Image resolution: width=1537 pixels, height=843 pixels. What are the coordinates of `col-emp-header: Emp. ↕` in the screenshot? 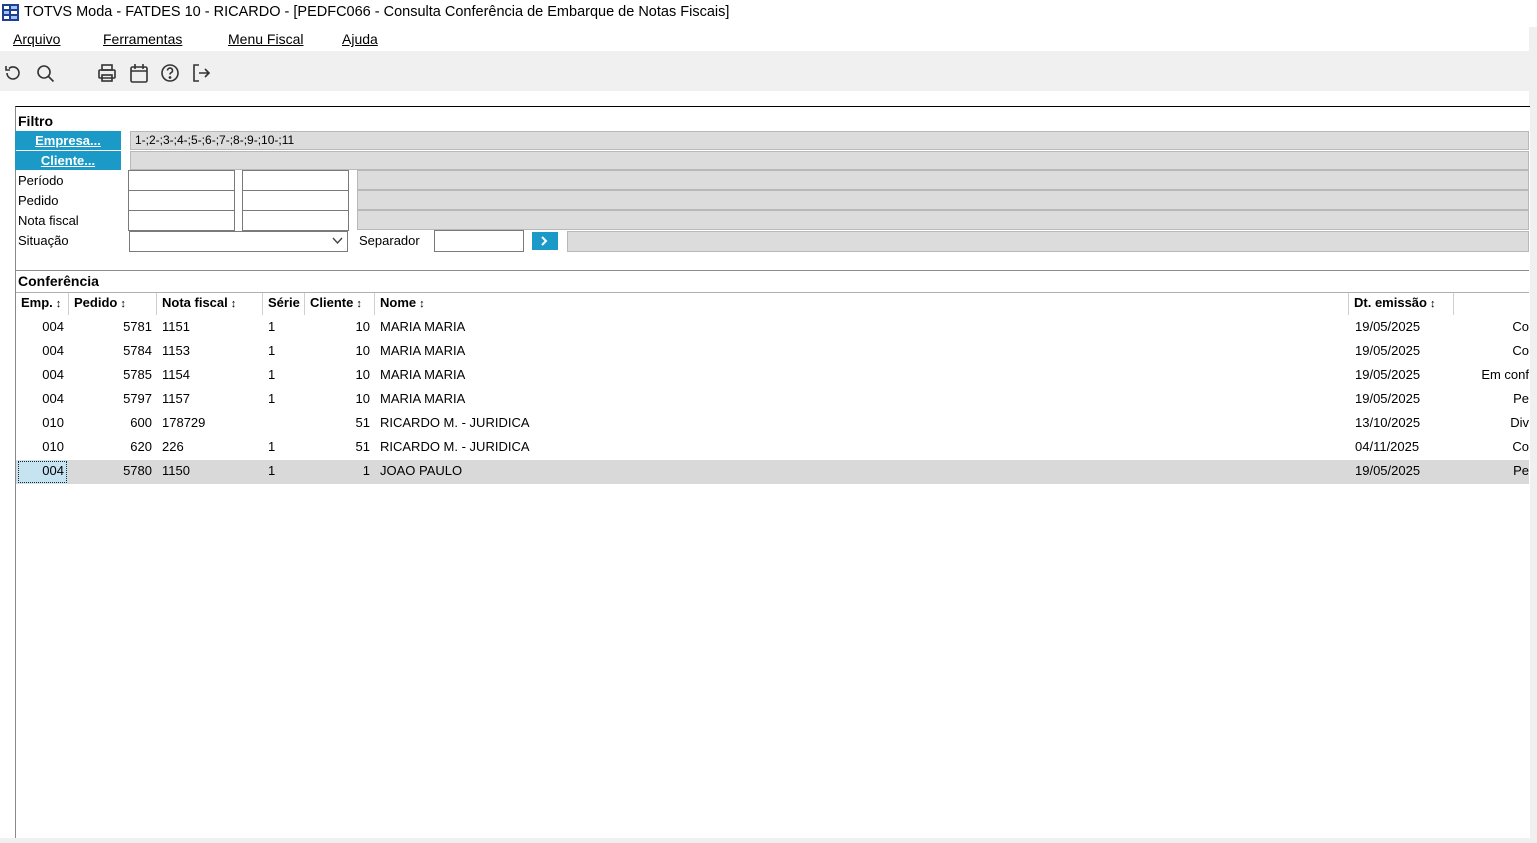 It's located at (42, 304).